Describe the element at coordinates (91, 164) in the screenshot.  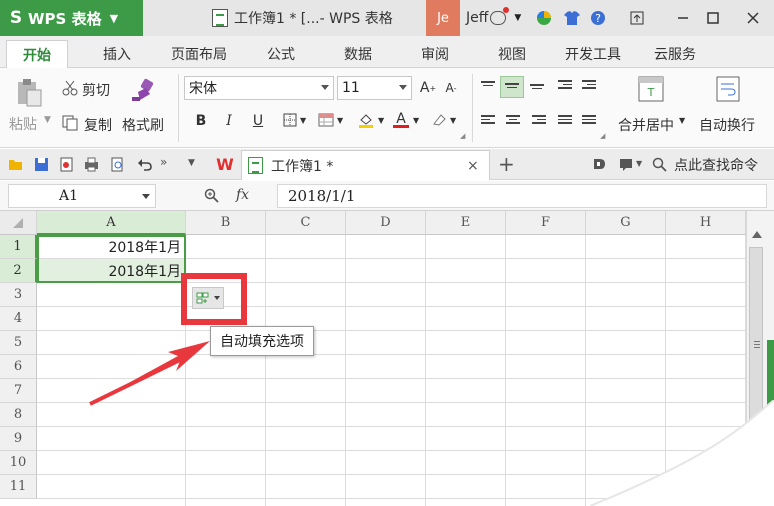
I see `print-icon` at that location.